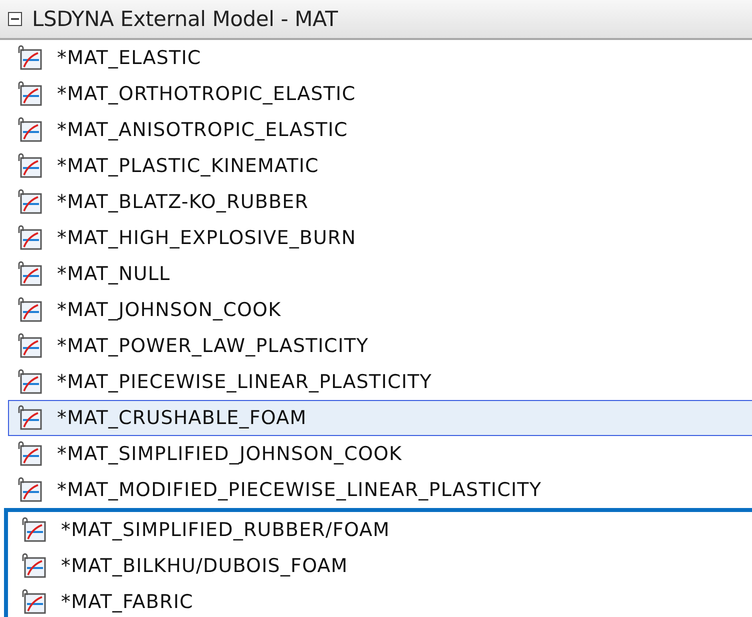  Describe the element at coordinates (376, 346) in the screenshot. I see `tree-item: *MAT_POWER_LAW_PLASTICITY` at that location.